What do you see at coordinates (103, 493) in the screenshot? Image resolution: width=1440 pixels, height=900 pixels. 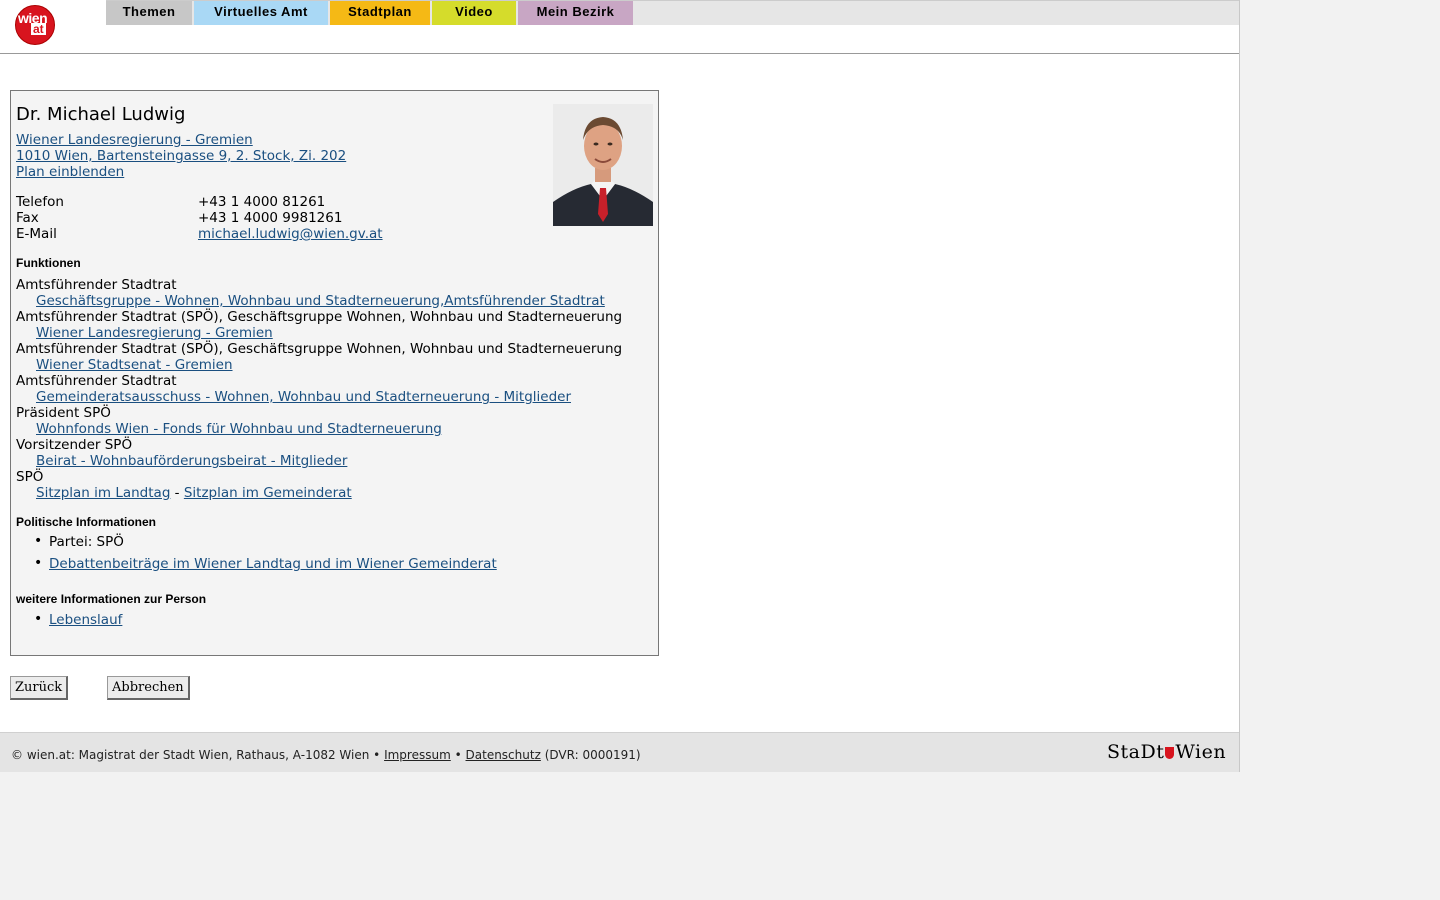 I see `seating-plan-landtag-link: Sitzplan im Landtag` at bounding box center [103, 493].